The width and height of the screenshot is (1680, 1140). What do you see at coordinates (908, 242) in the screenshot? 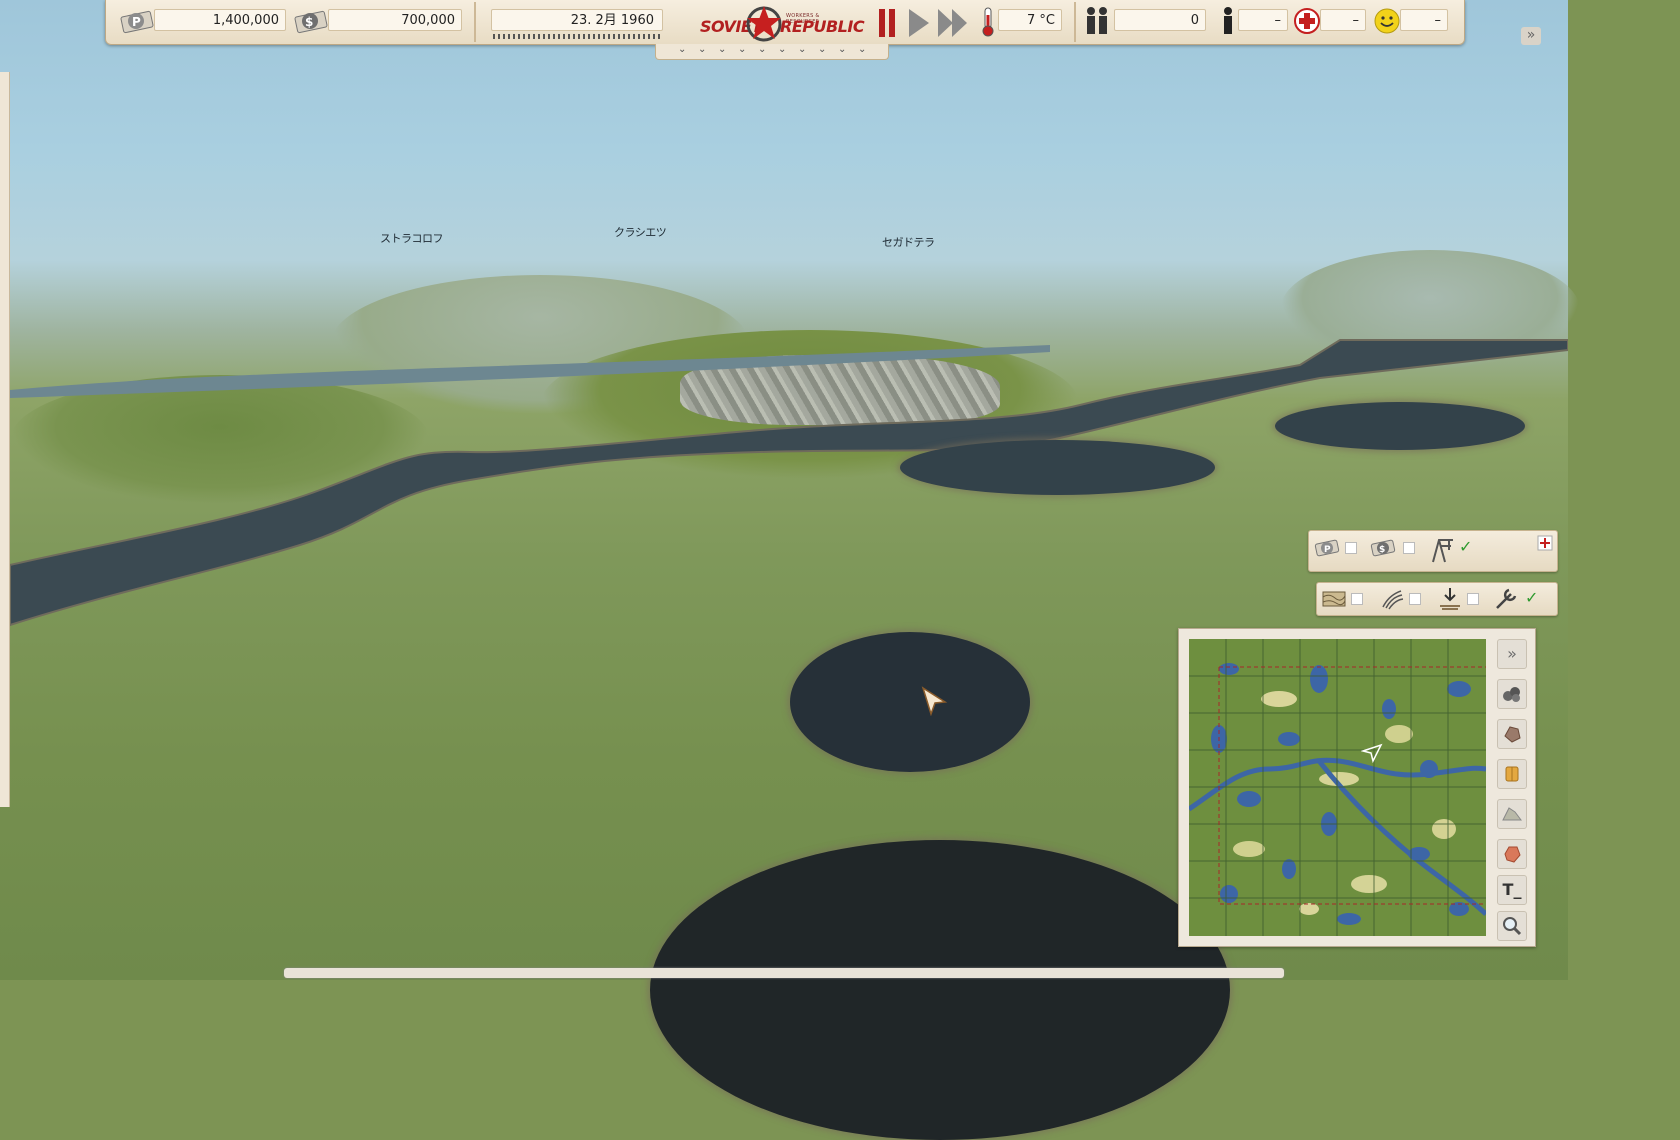
I see `place-label: セガドテラ` at bounding box center [908, 242].